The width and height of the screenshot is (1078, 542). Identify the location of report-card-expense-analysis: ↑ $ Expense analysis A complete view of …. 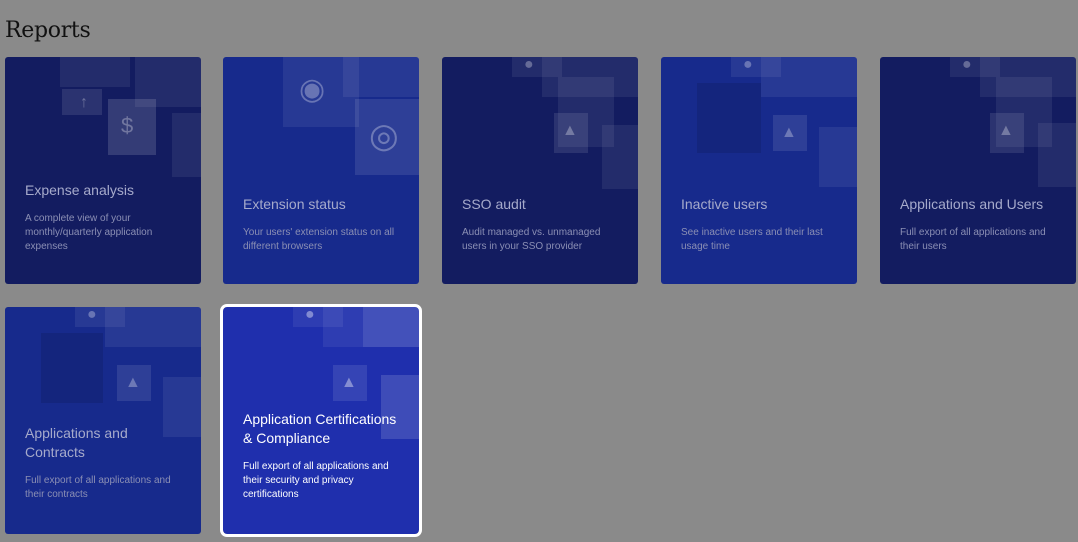
(103, 170).